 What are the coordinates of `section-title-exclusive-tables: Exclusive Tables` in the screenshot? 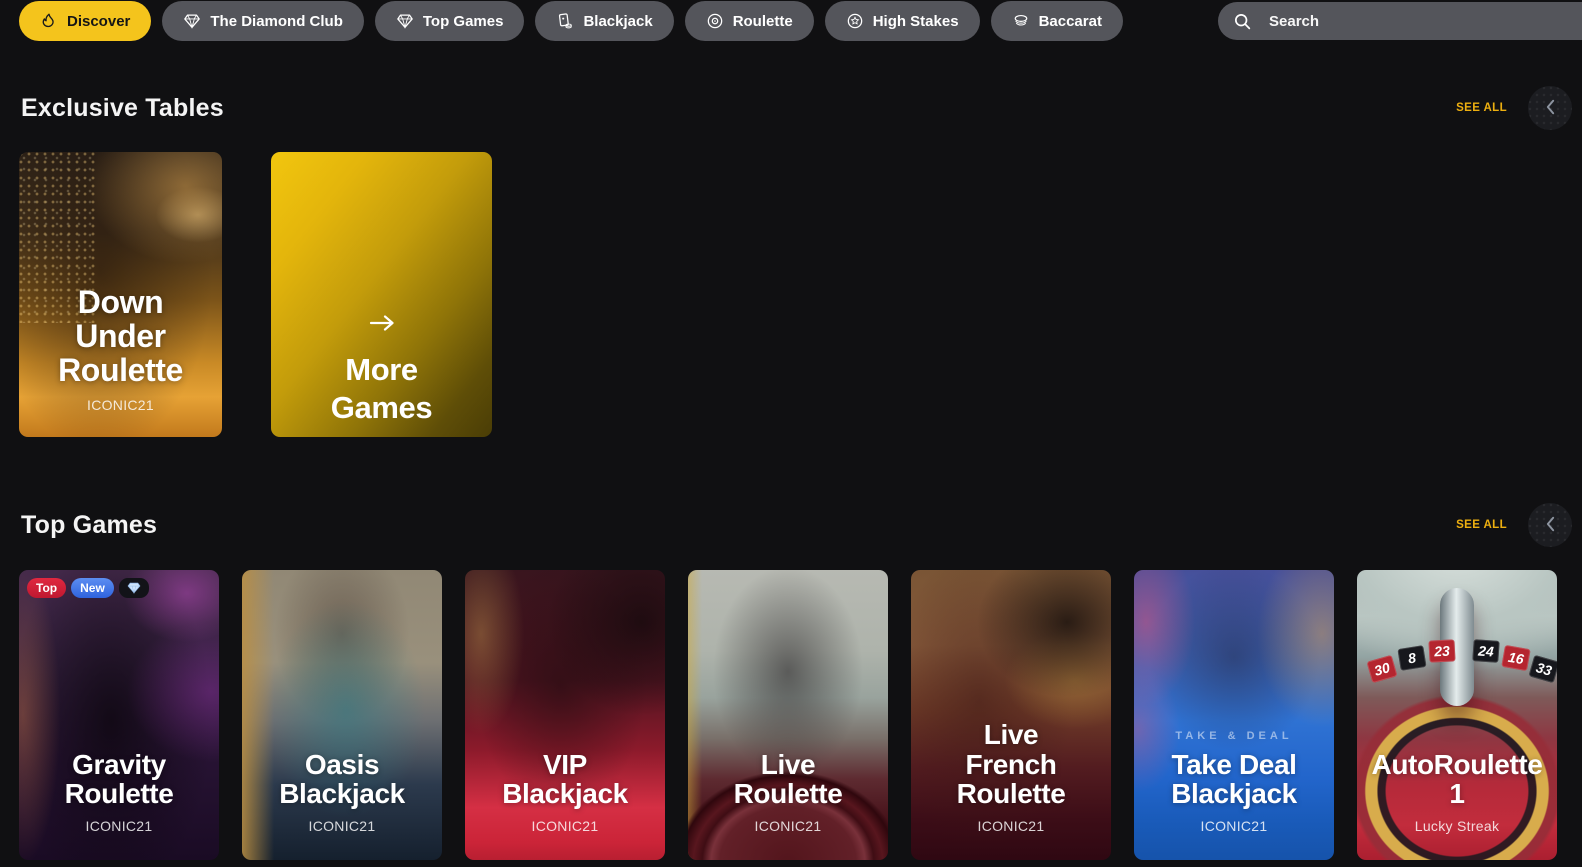 It's located at (122, 107).